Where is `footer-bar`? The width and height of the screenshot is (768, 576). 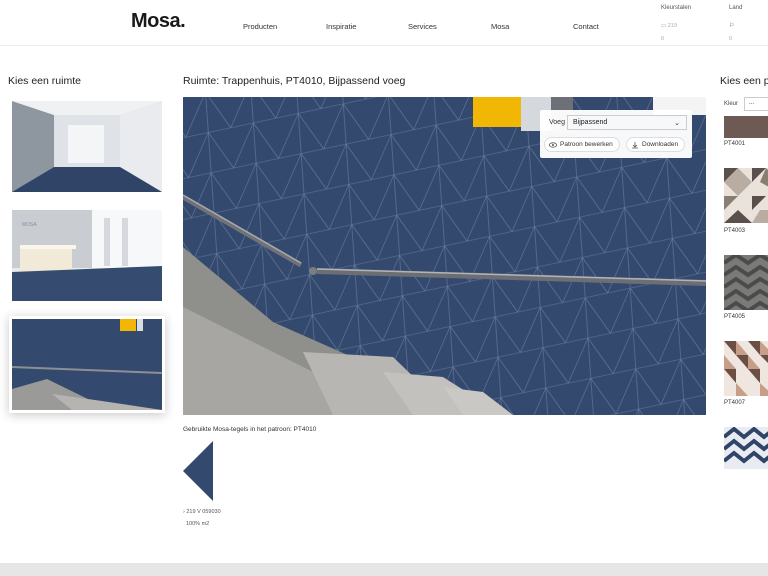 footer-bar is located at coordinates (384, 569).